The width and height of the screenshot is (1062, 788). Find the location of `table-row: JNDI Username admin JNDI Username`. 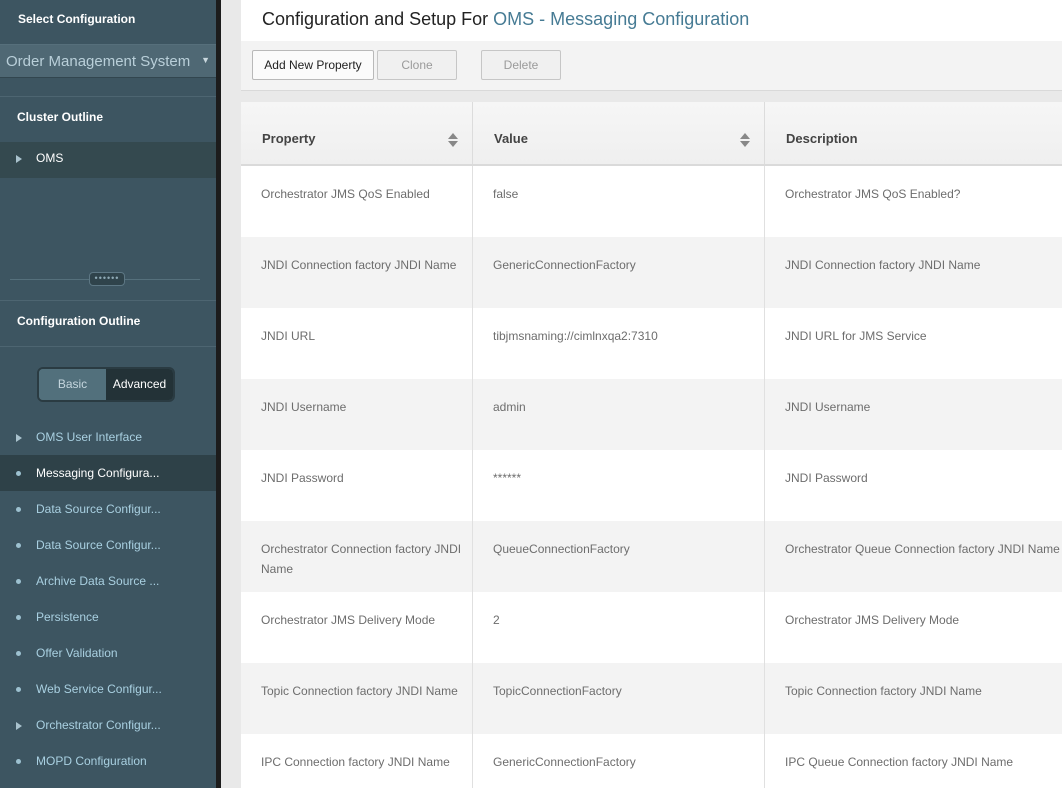

table-row: JNDI Username admin JNDI Username is located at coordinates (651, 414).